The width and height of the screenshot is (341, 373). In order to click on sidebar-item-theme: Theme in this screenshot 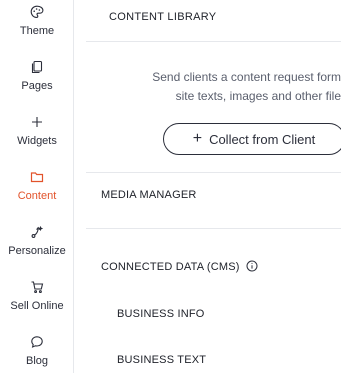, I will do `click(37, 29)`.